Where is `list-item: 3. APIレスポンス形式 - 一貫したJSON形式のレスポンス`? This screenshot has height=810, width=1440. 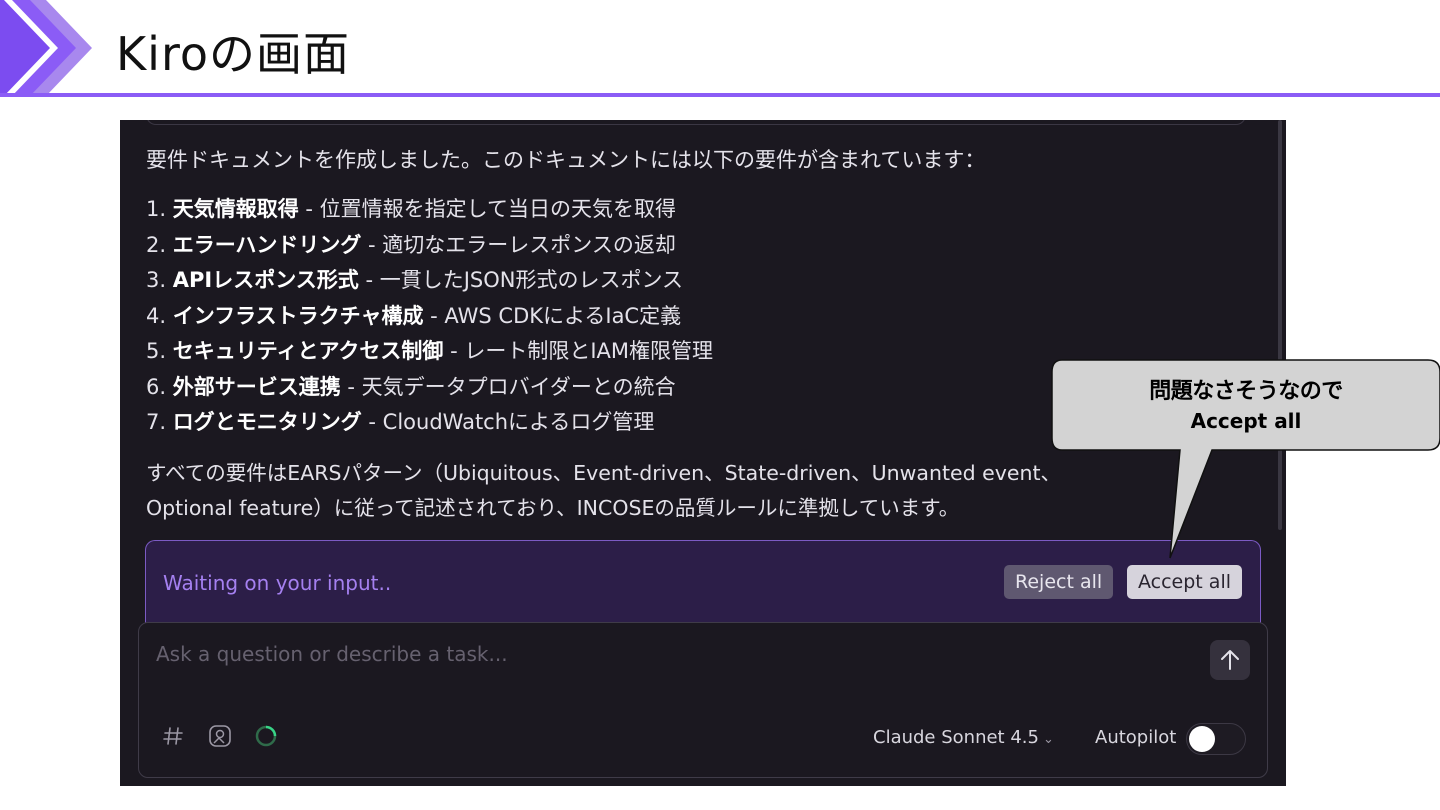 list-item: 3. APIレスポンス形式 - 一貫したJSON形式のレスポンス is located at coordinates (415, 280).